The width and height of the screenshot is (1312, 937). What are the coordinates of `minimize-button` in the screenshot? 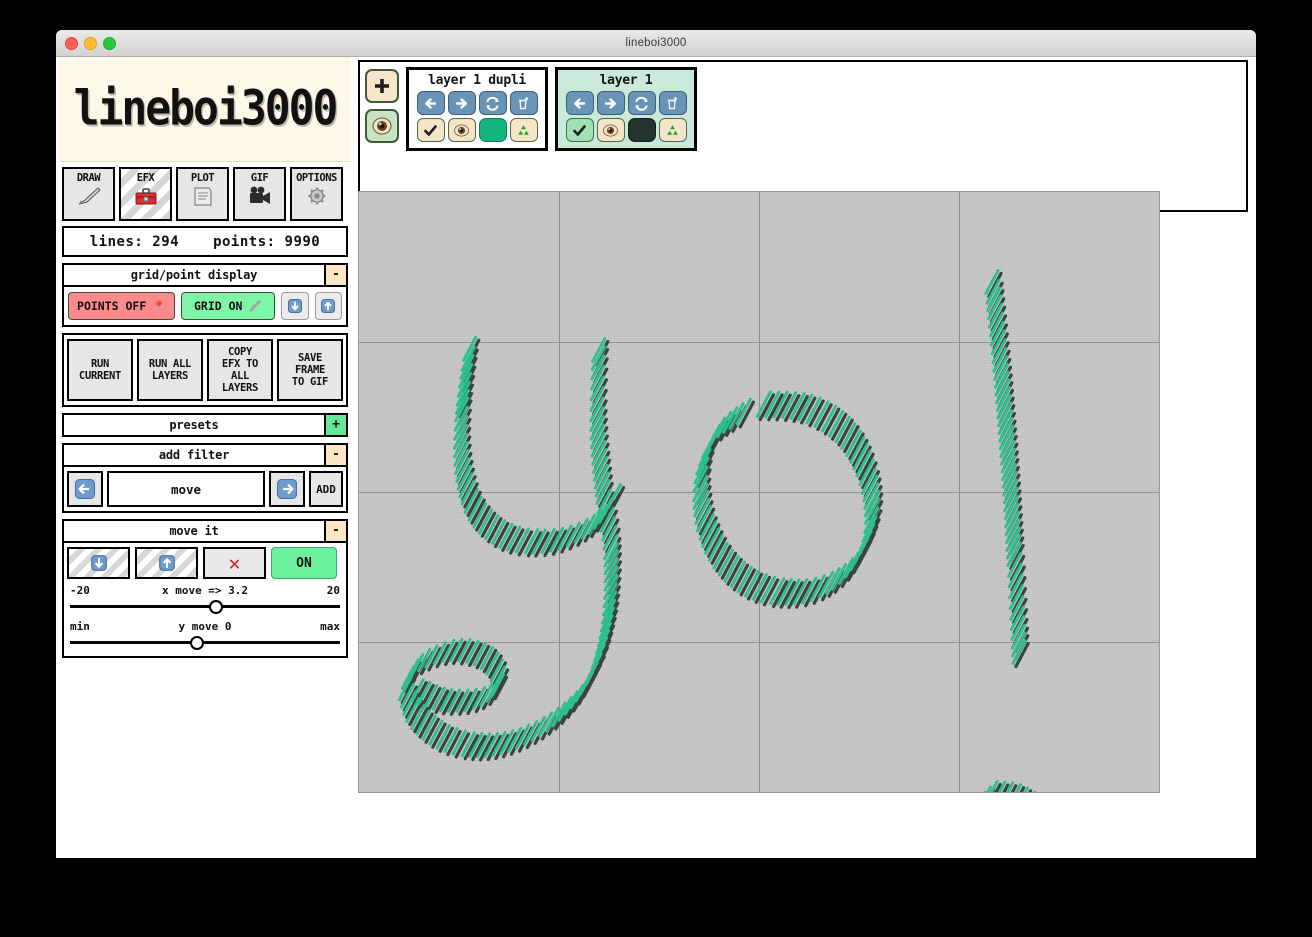 It's located at (90, 43).